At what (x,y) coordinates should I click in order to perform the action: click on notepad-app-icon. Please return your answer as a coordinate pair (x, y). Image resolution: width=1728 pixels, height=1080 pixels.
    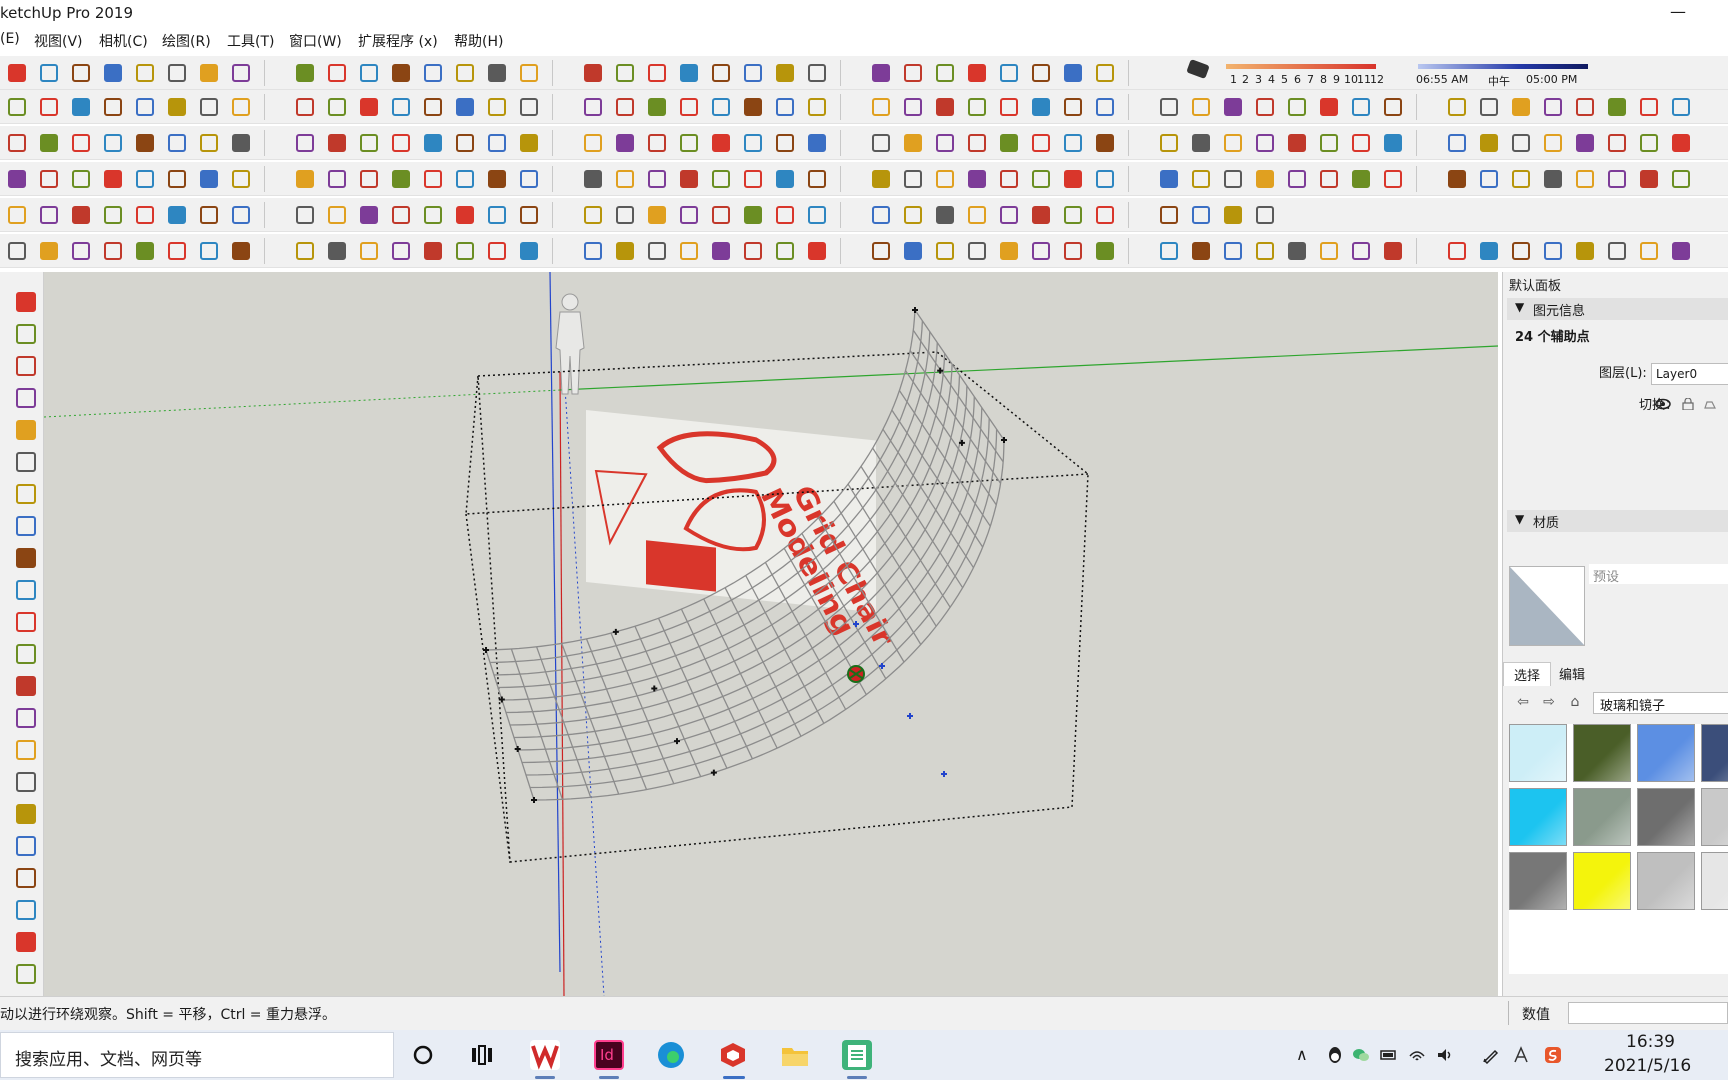
    Looking at the image, I should click on (857, 1055).